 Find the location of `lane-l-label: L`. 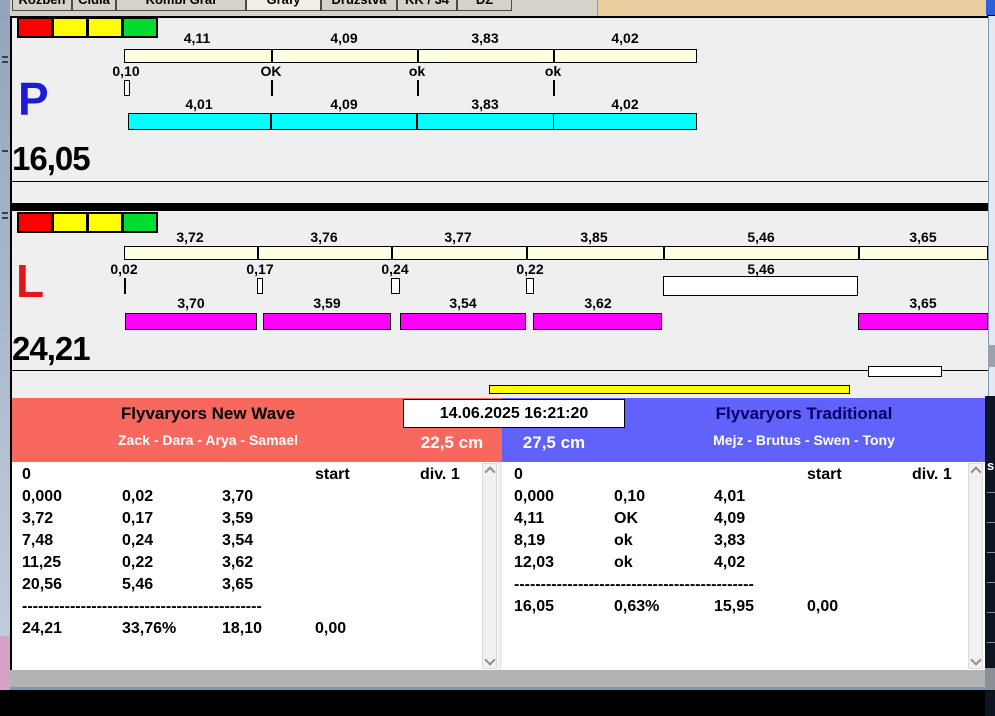

lane-l-label: L is located at coordinates (30, 281).